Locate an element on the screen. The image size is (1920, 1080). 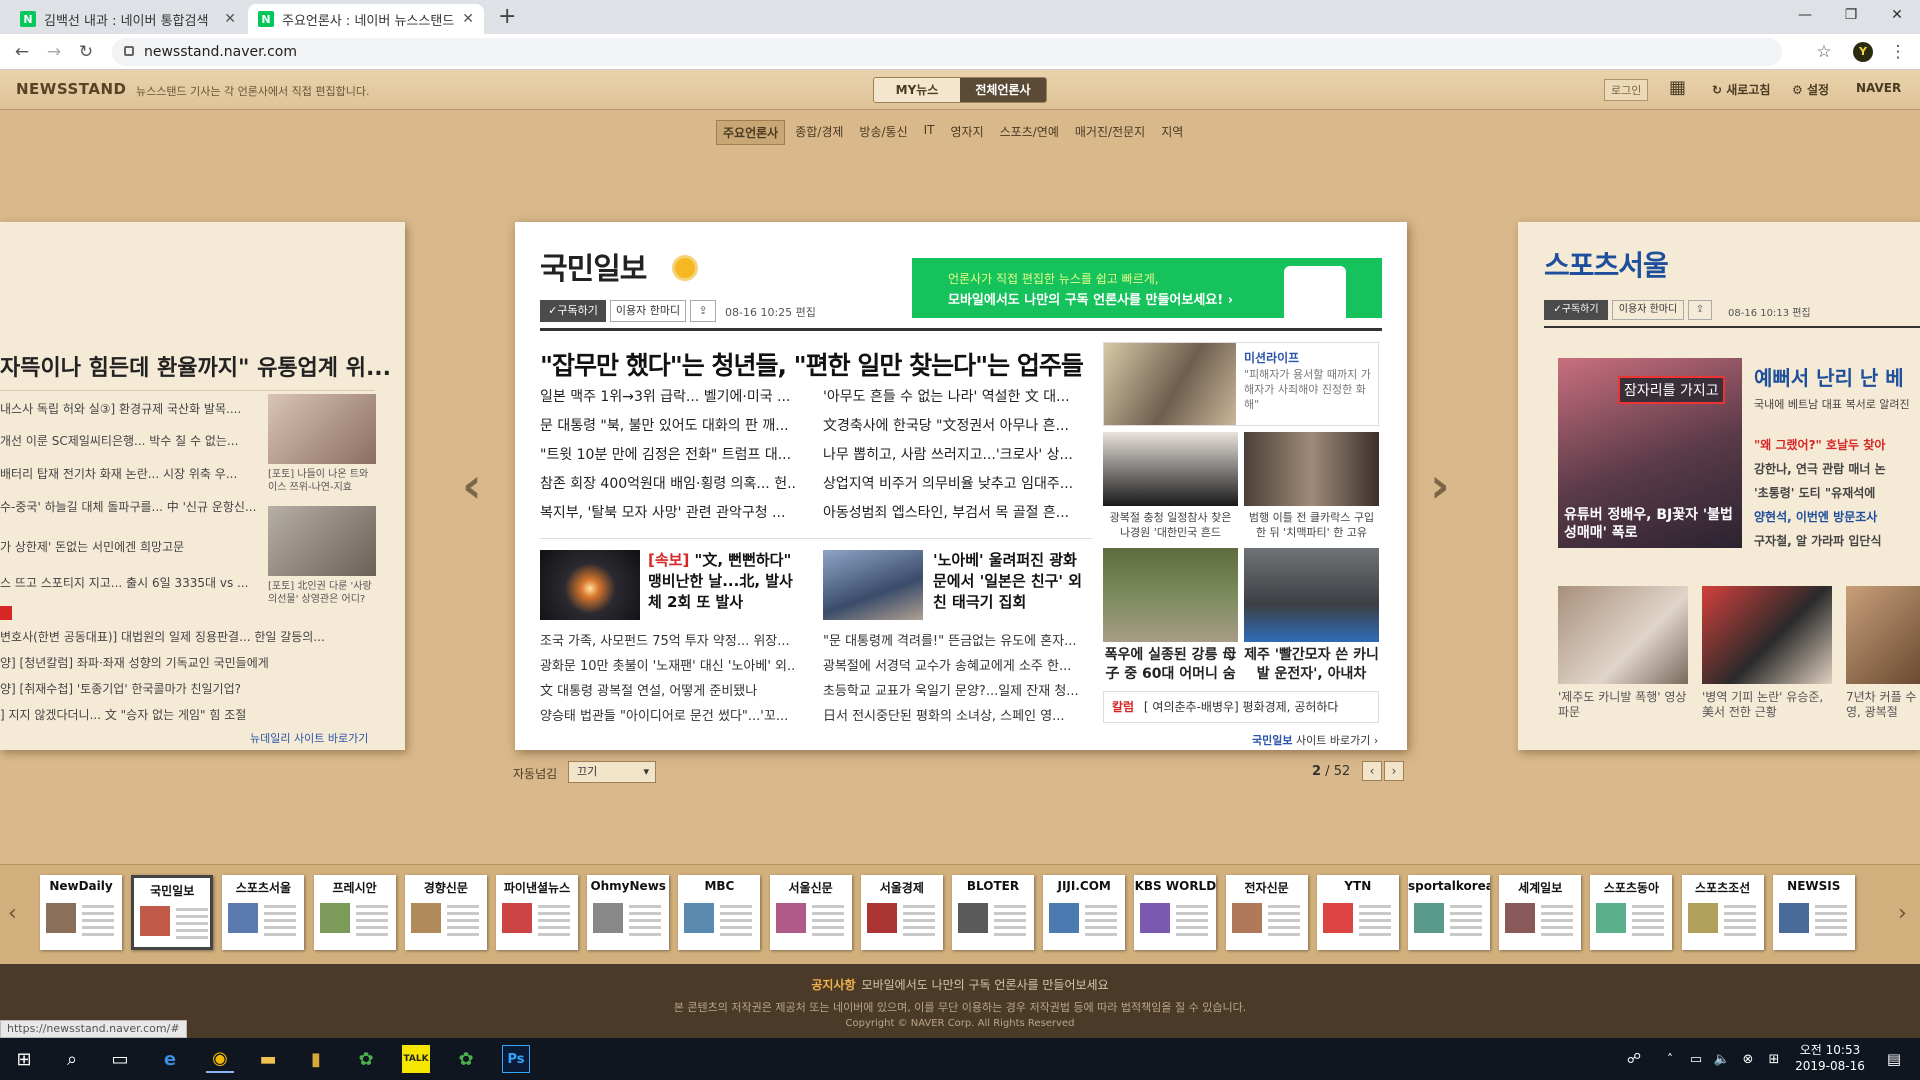
window-close-icon: ✕ is located at coordinates (1897, 15).